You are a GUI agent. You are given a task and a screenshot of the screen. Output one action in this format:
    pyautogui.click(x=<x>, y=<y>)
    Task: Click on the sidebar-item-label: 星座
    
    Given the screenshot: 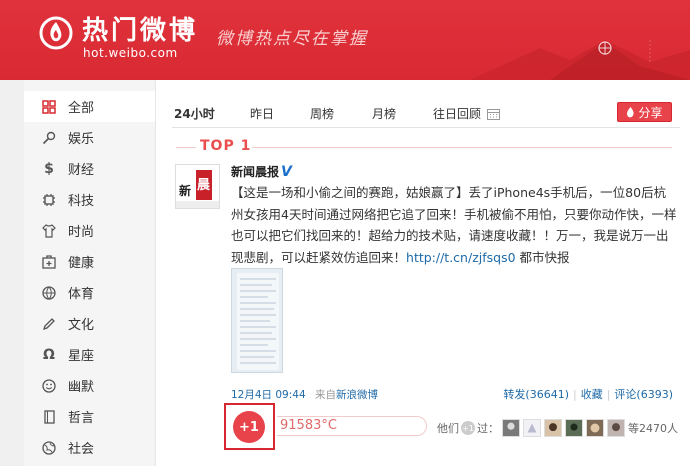 What is the action you would take?
    pyautogui.click(x=81, y=356)
    